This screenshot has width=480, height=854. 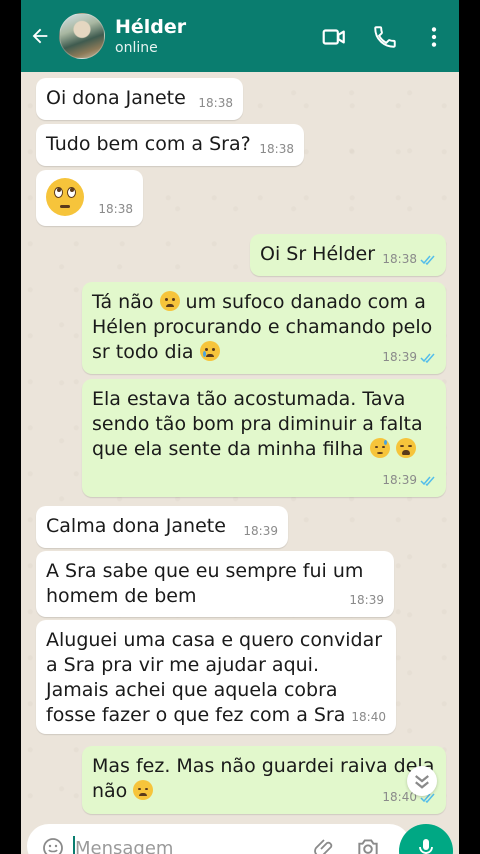 What do you see at coordinates (434, 37) in the screenshot?
I see `more-options-icon` at bounding box center [434, 37].